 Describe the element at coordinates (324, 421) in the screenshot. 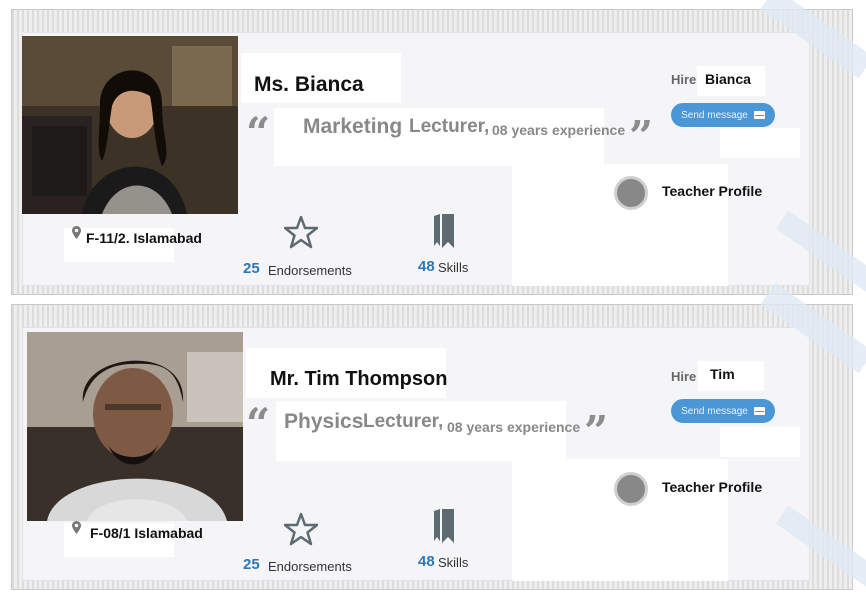

I see `teacher-subject: Physics` at that location.